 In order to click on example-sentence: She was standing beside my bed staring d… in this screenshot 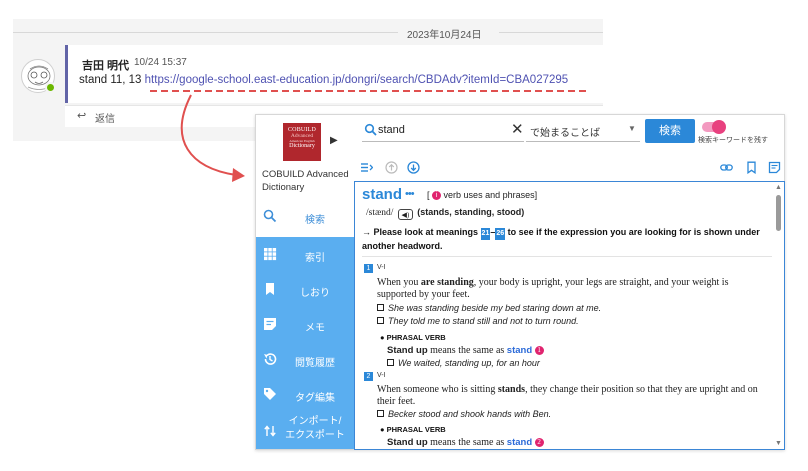, I will do `click(489, 308)`.